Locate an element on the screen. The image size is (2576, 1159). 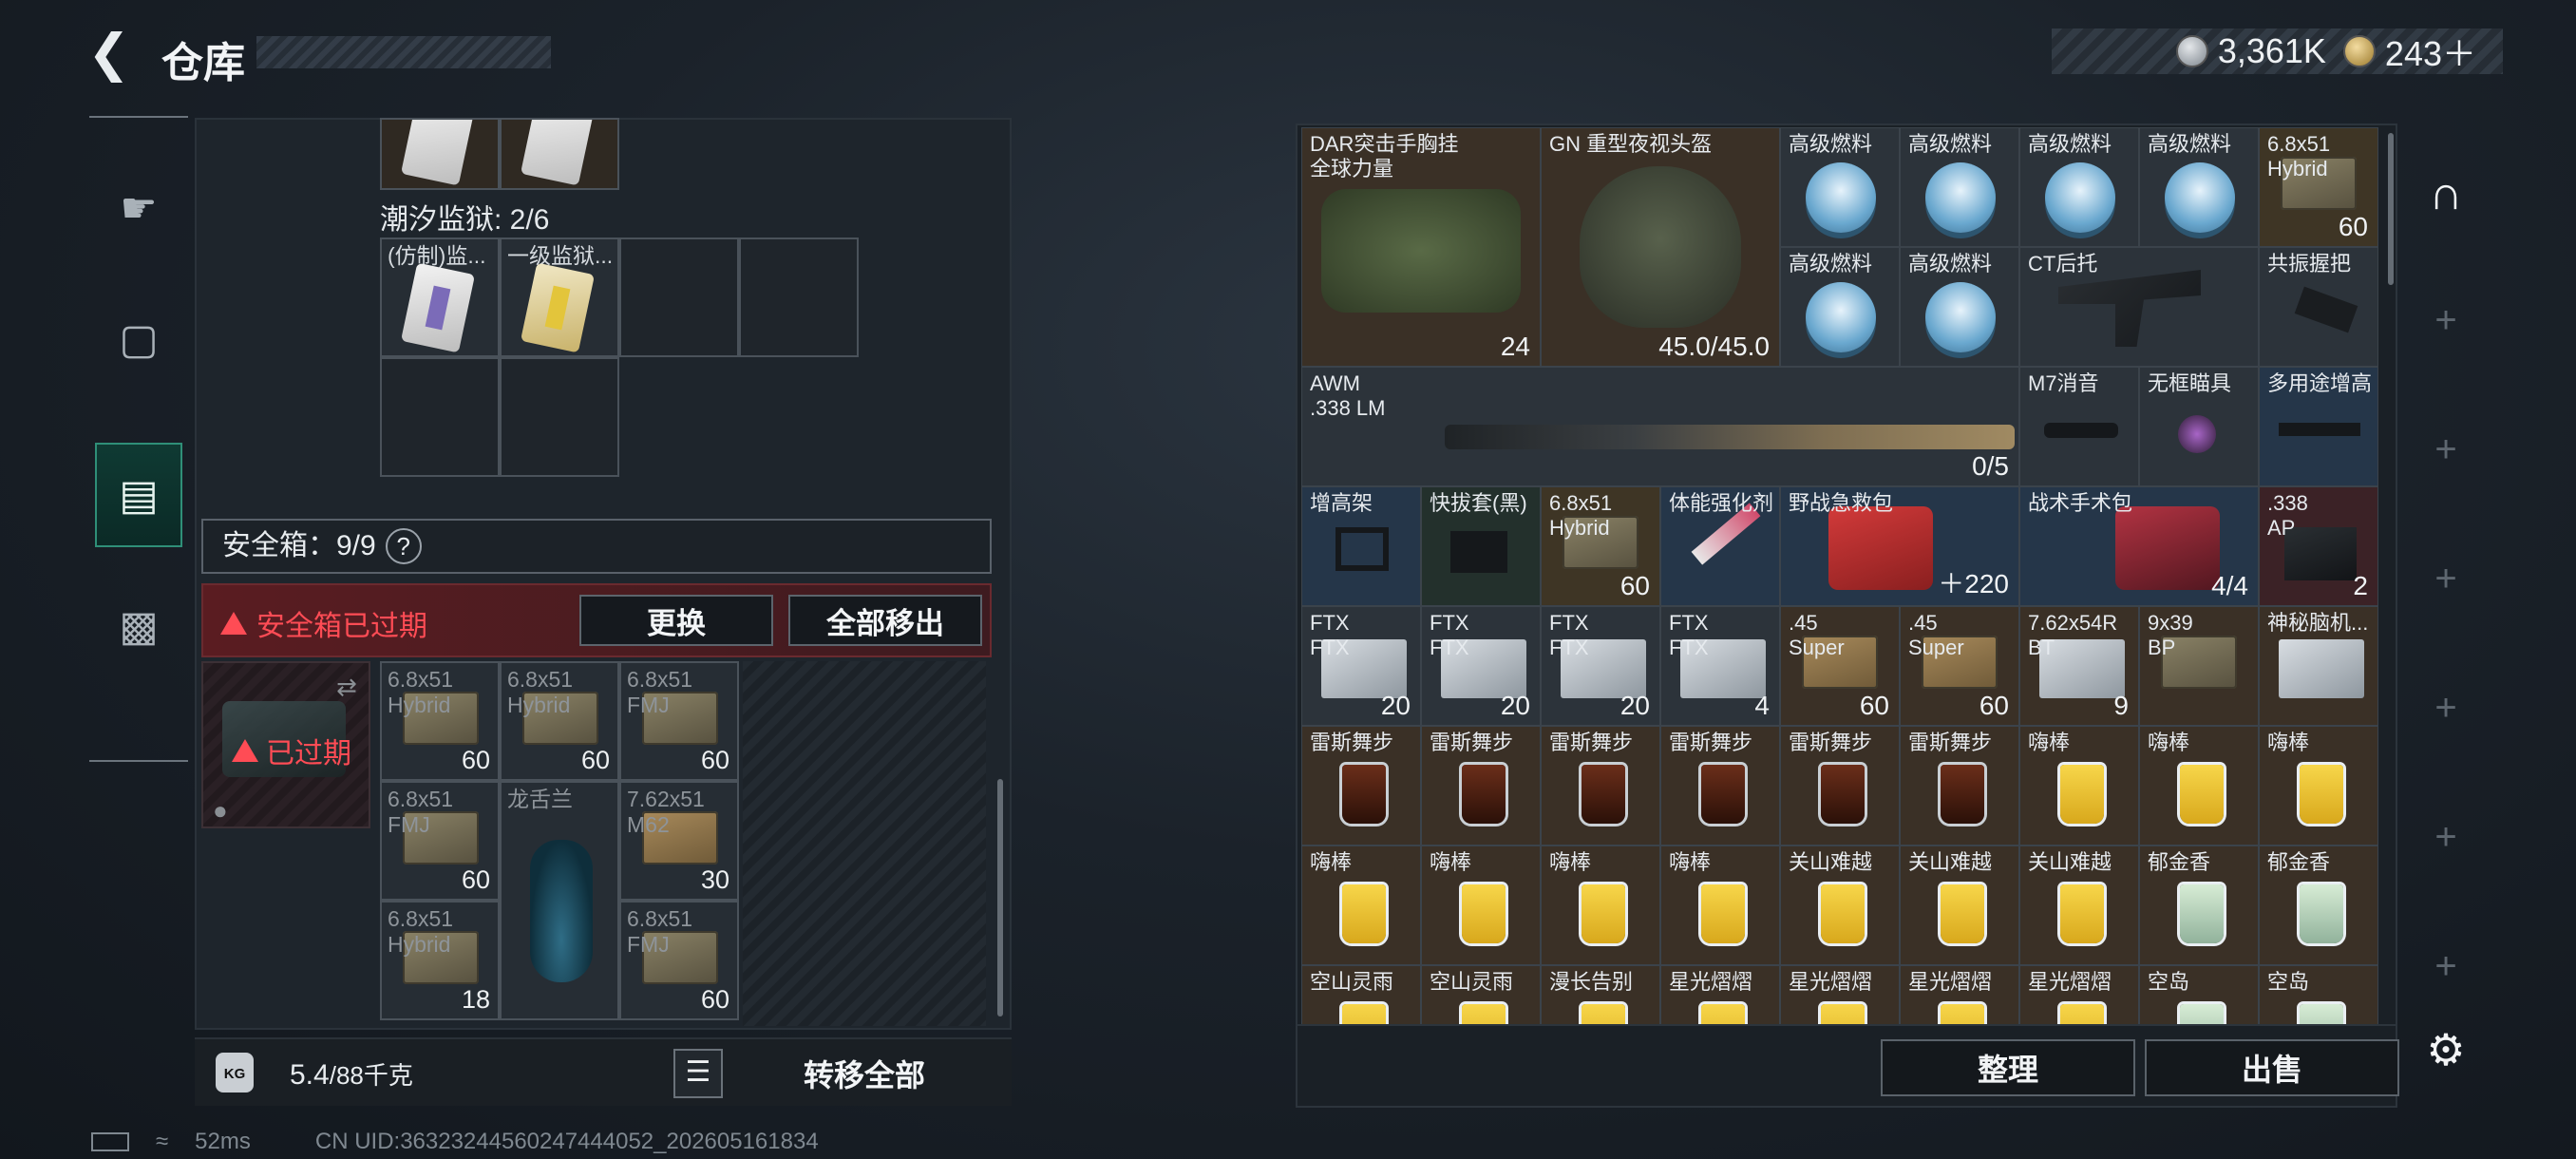
safe-box-item: 已过期 ● ⇄ is located at coordinates (285, 744).